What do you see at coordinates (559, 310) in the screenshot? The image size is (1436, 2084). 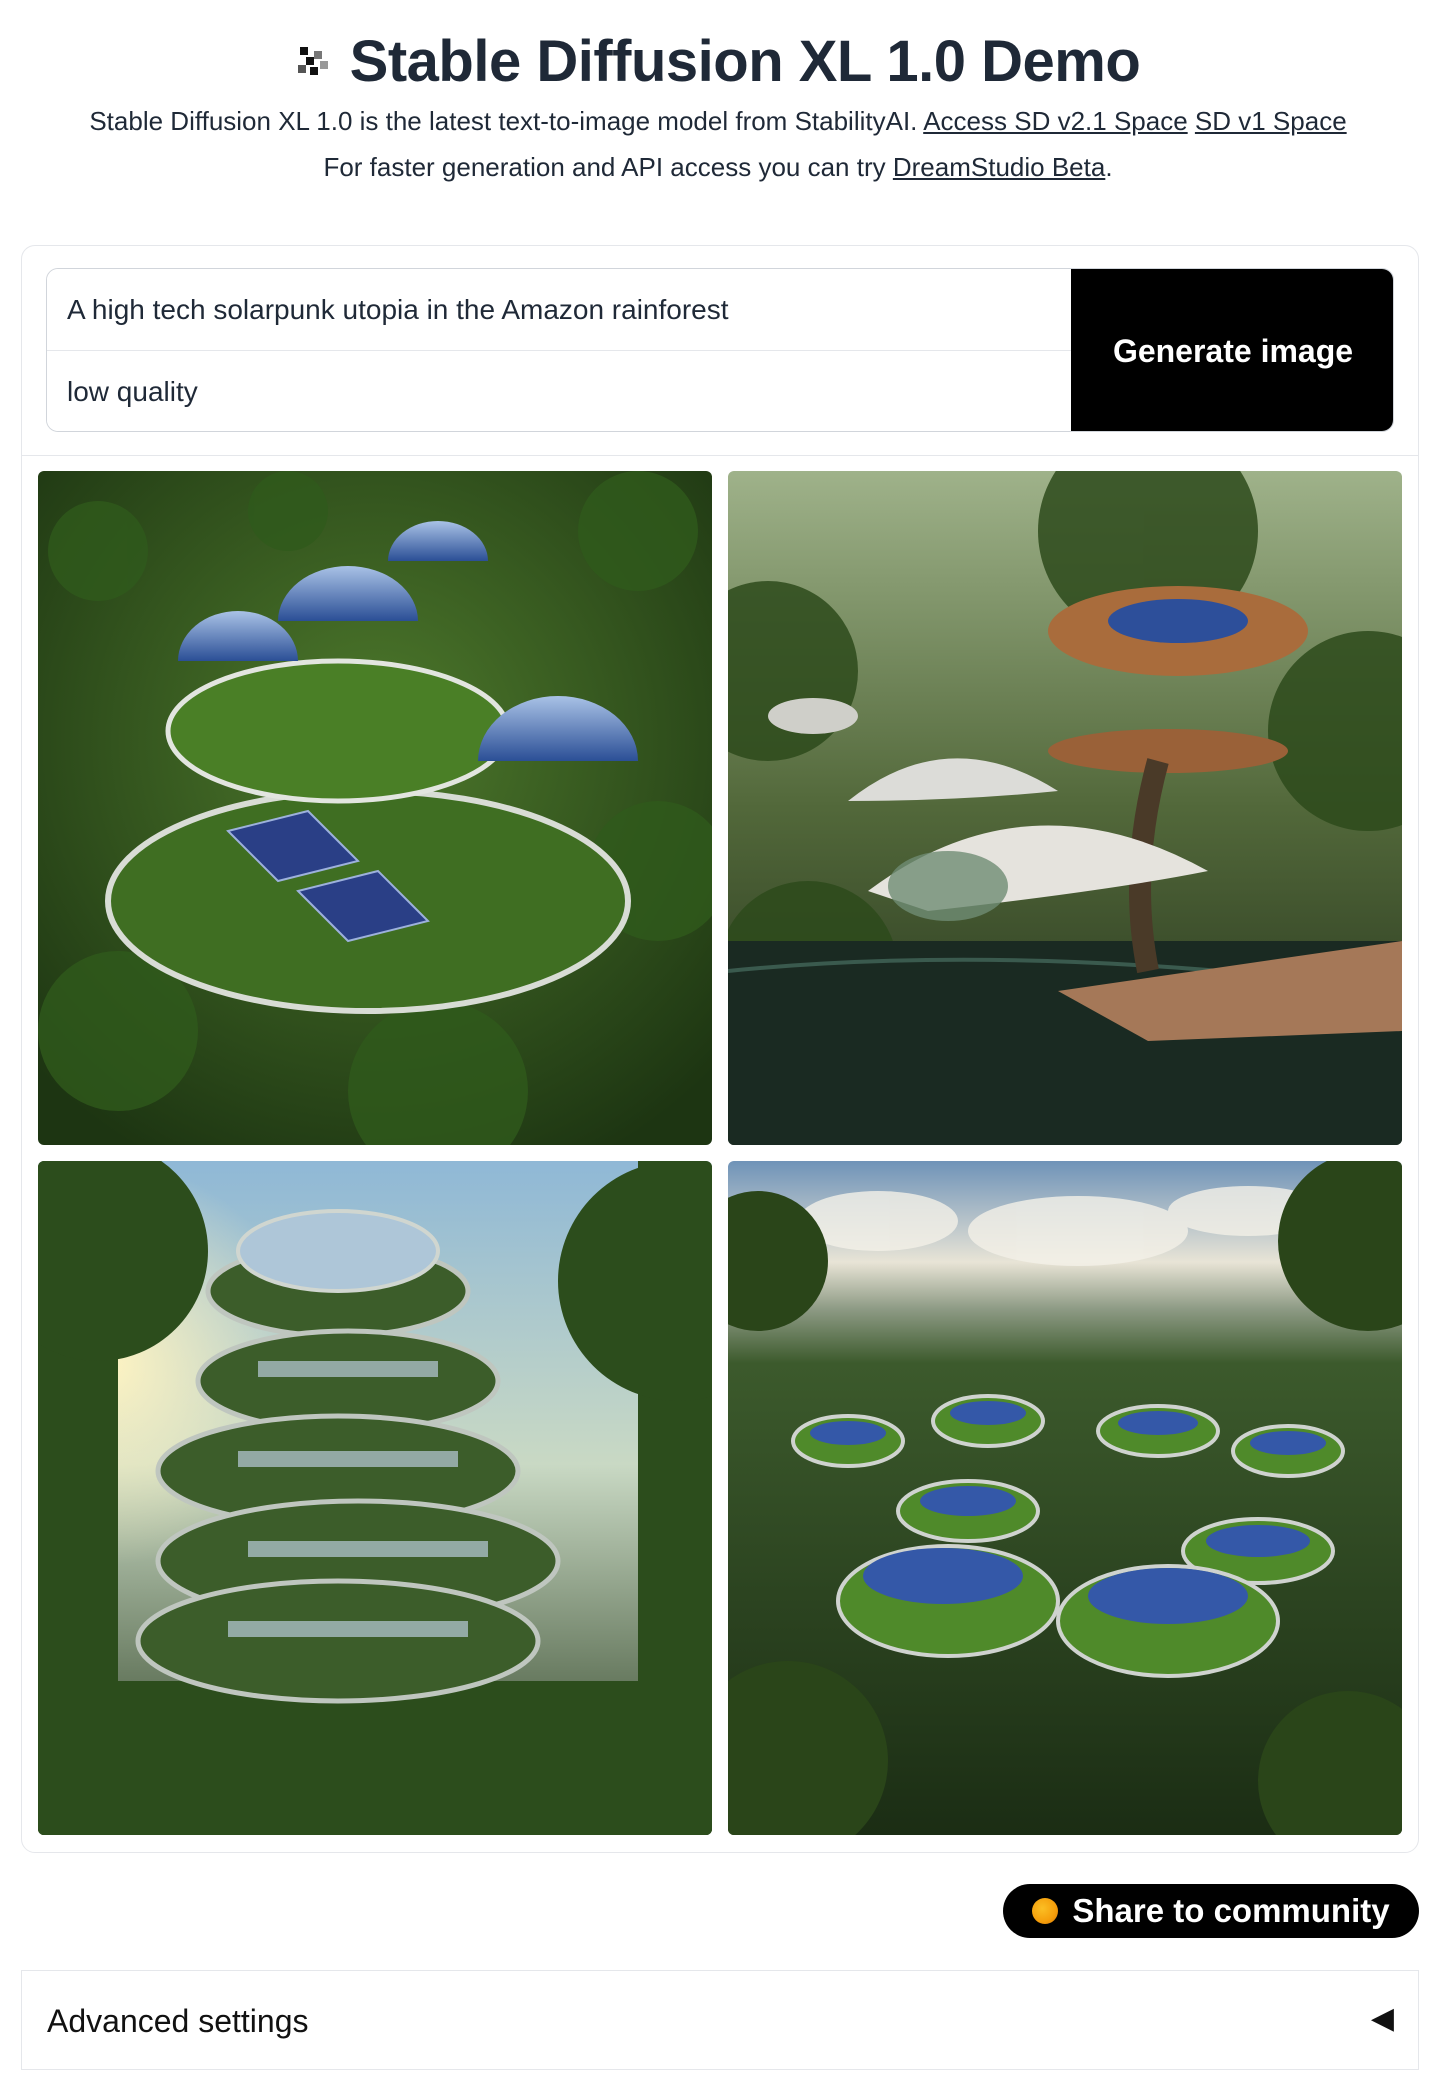 I see `prompt-input` at bounding box center [559, 310].